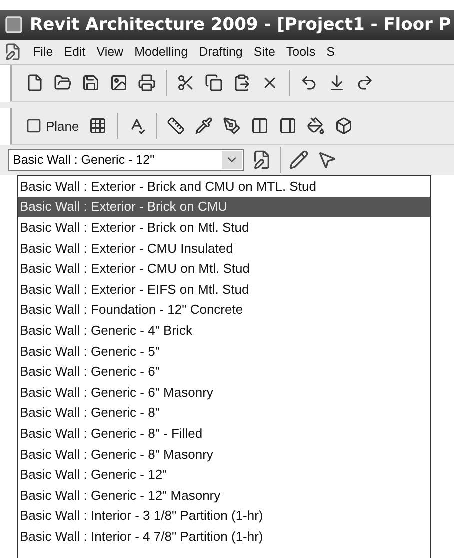  I want to click on open-folder-icon, so click(63, 83).